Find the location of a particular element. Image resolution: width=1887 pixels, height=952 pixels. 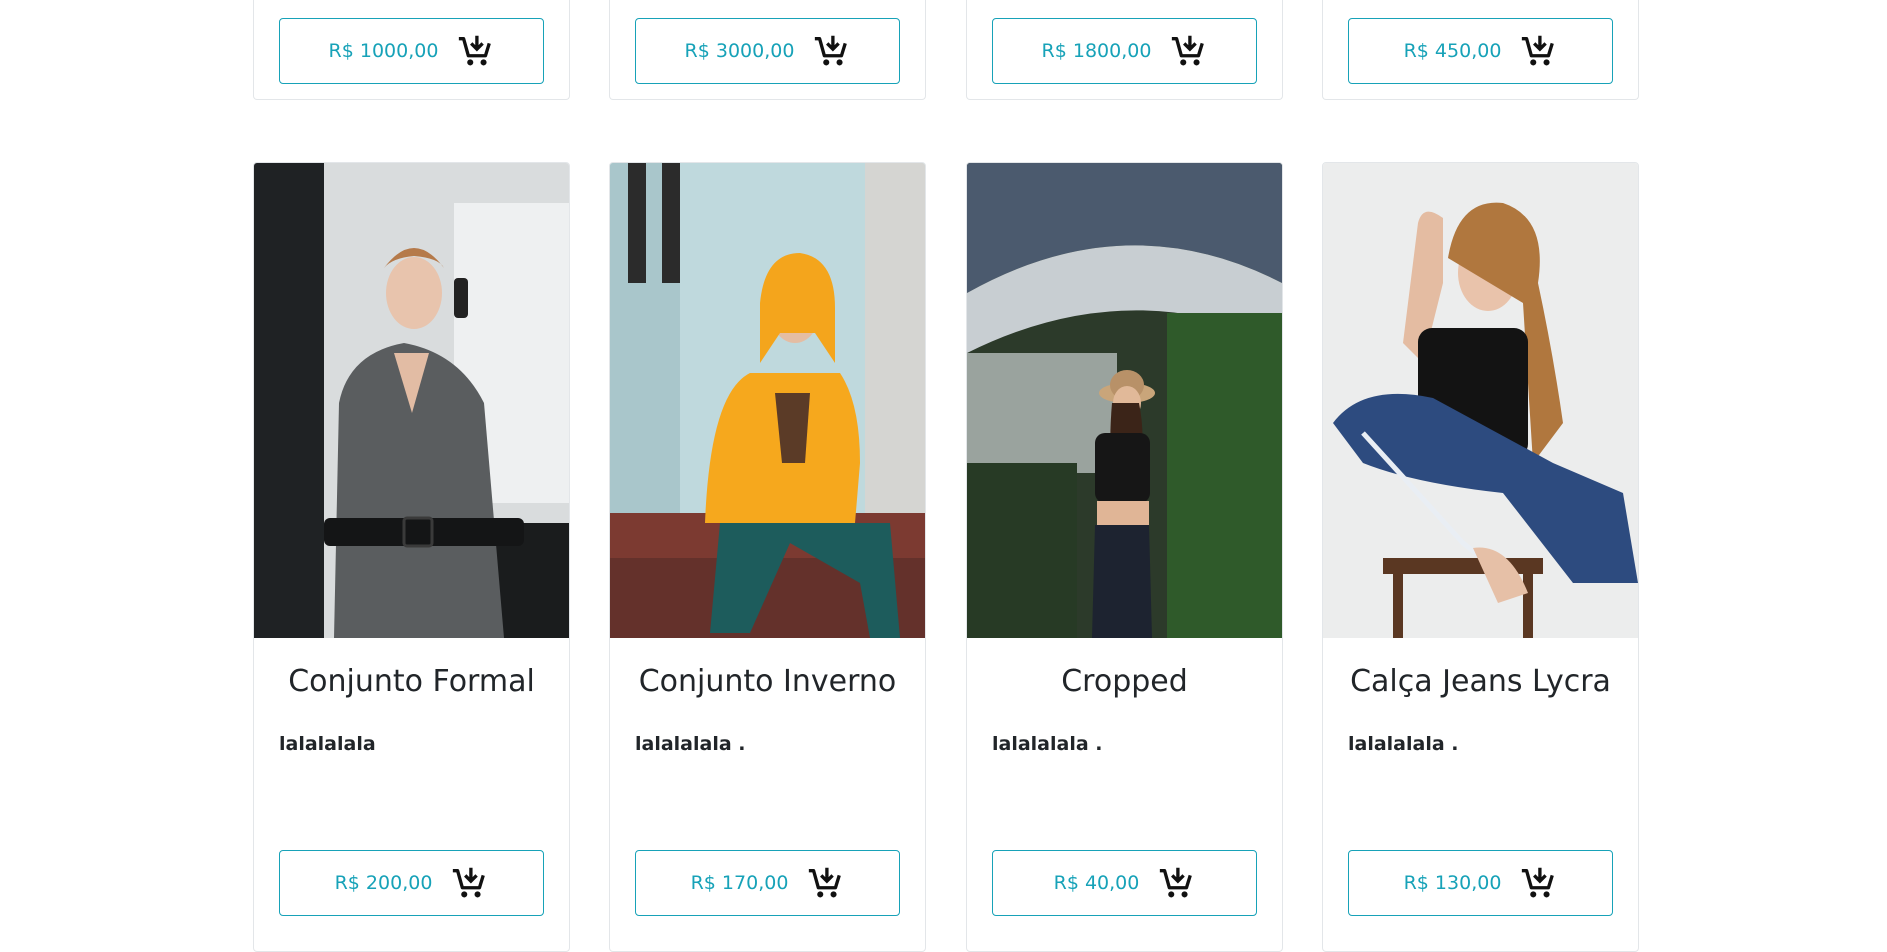

product-title: Calça Jeans Lycra is located at coordinates (1480, 681).